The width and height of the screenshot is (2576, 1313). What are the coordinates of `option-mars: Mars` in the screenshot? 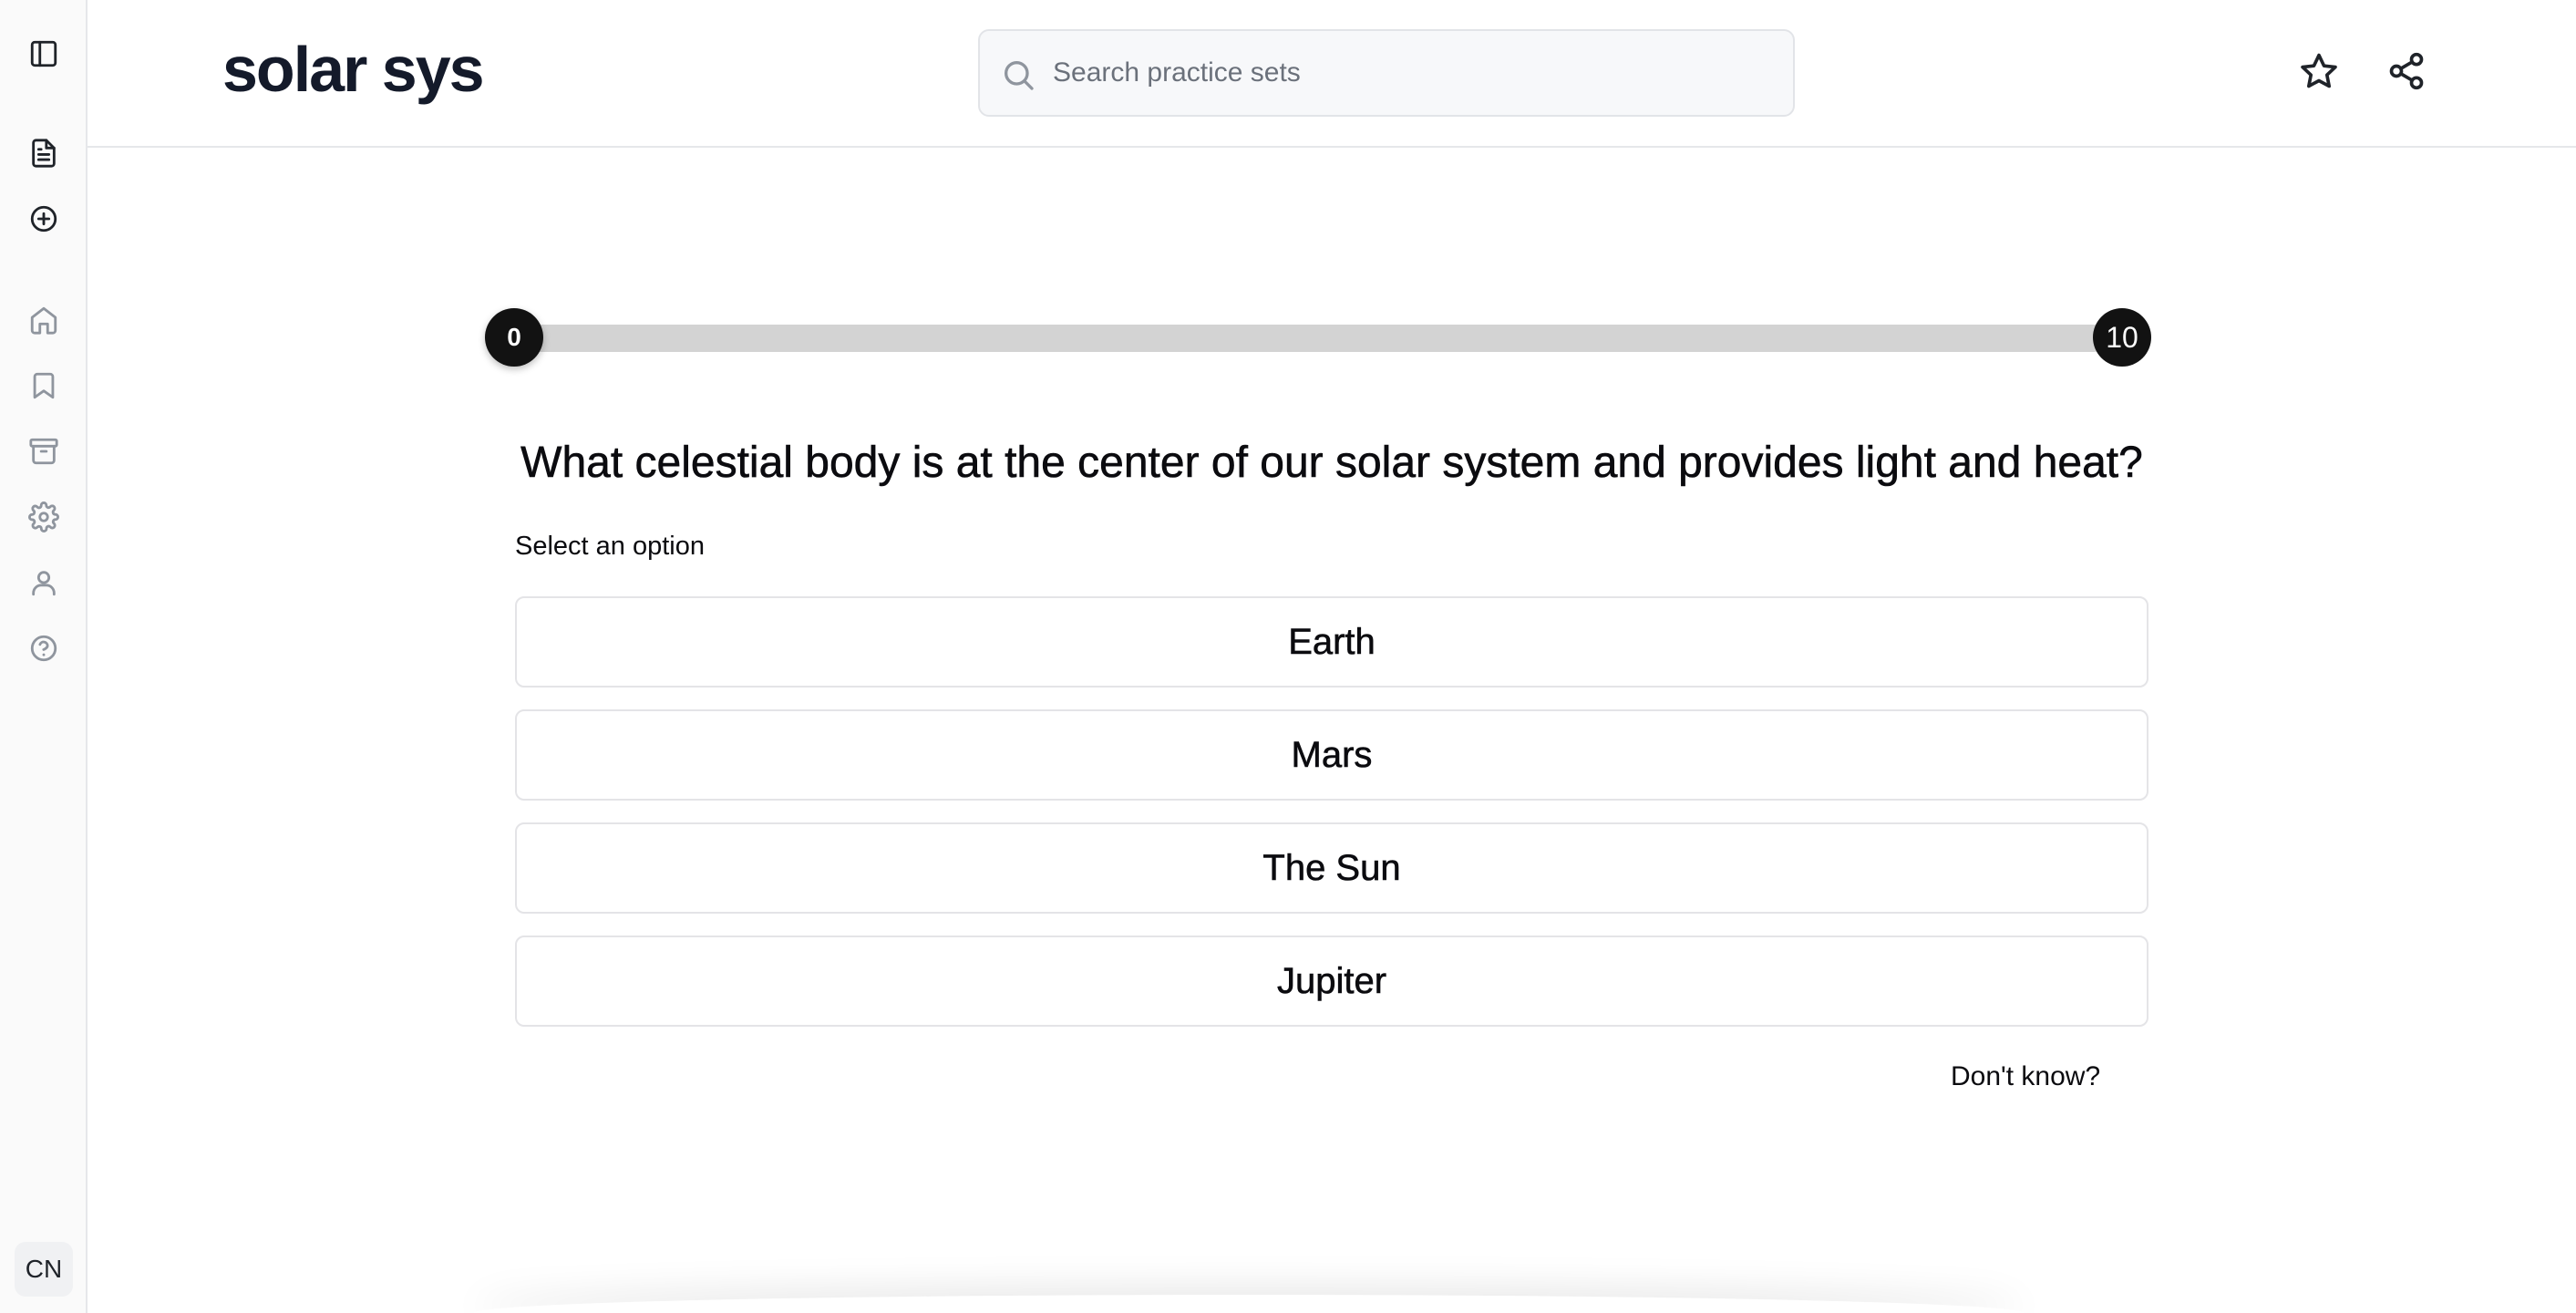 It's located at (1331, 755).